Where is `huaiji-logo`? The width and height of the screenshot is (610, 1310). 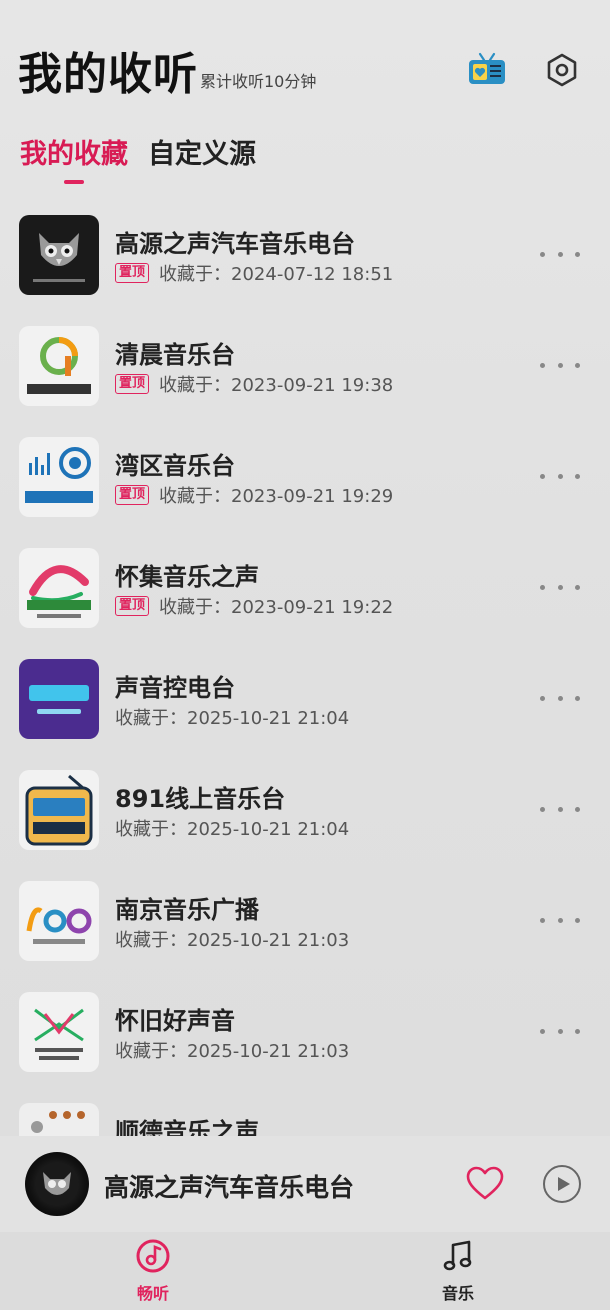
huaiji-logo is located at coordinates (59, 588).